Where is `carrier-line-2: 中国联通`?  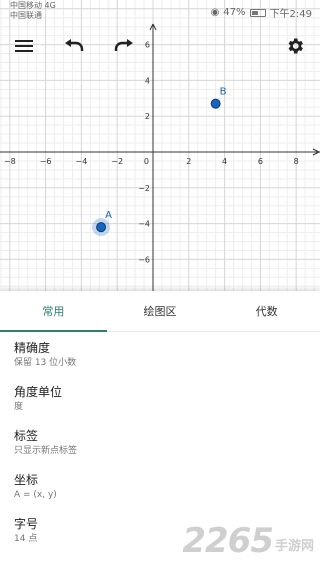
carrier-line-2: 中国联通 is located at coordinates (26, 15).